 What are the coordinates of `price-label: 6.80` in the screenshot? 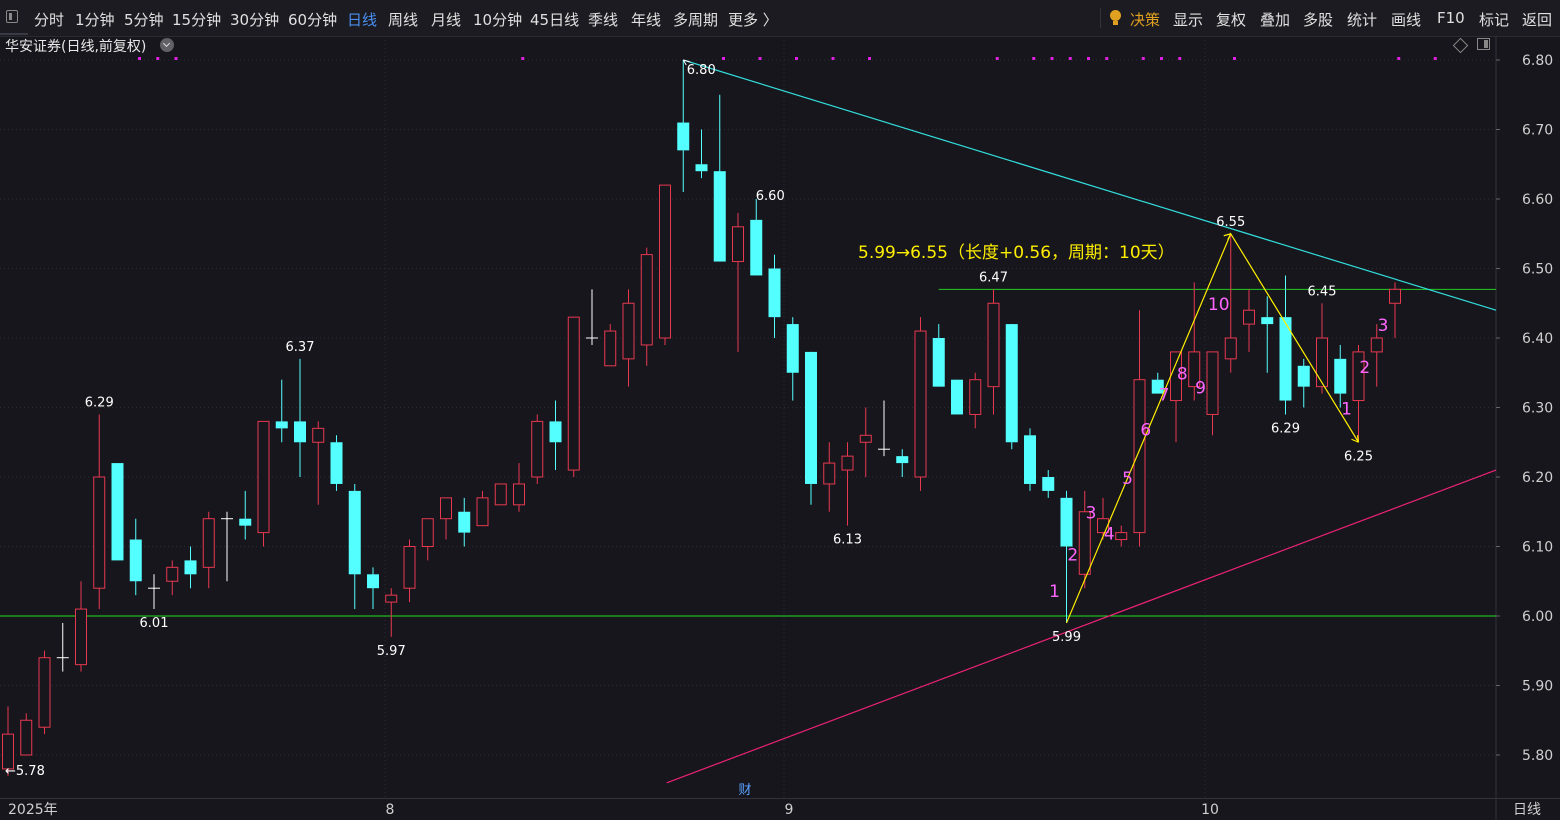 It's located at (701, 70).